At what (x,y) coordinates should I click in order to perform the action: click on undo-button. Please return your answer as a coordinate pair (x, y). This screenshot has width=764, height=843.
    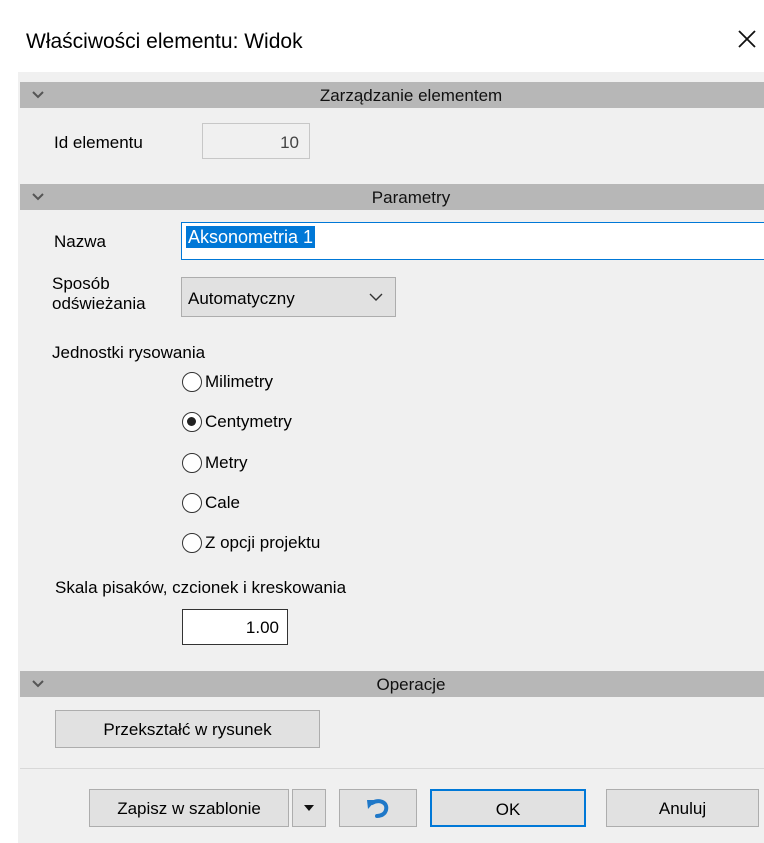
    Looking at the image, I should click on (378, 808).